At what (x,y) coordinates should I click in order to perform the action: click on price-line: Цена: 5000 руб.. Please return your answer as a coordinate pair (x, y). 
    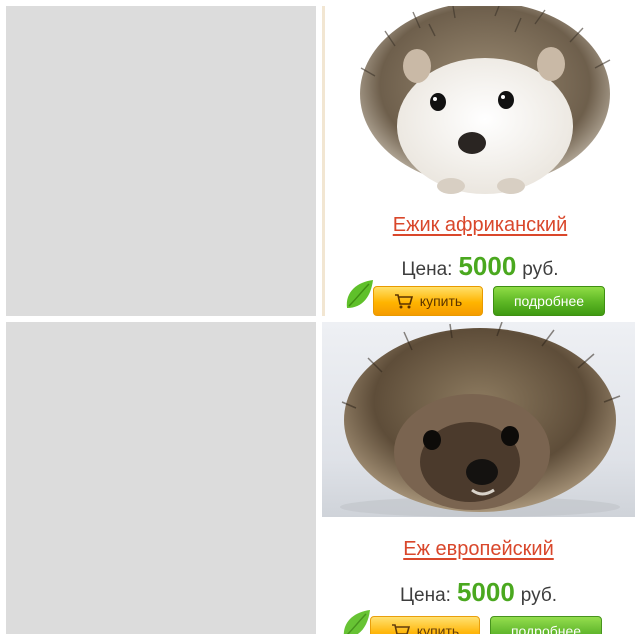
    Looking at the image, I should click on (478, 592).